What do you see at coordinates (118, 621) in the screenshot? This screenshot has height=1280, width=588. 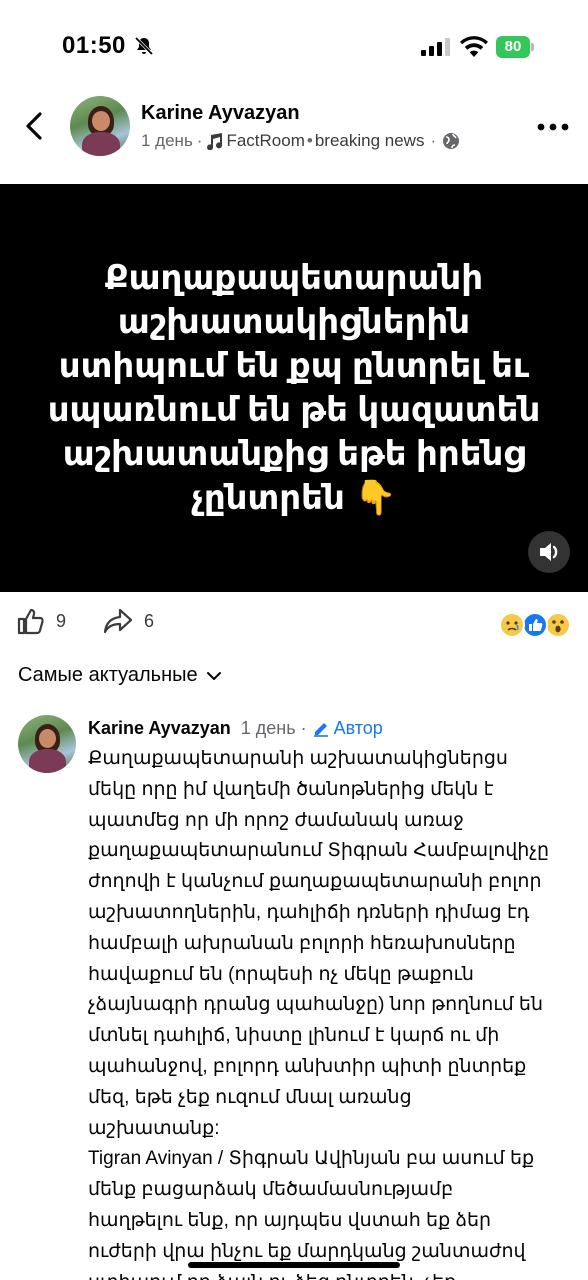 I see `share-arrow-icon` at bounding box center [118, 621].